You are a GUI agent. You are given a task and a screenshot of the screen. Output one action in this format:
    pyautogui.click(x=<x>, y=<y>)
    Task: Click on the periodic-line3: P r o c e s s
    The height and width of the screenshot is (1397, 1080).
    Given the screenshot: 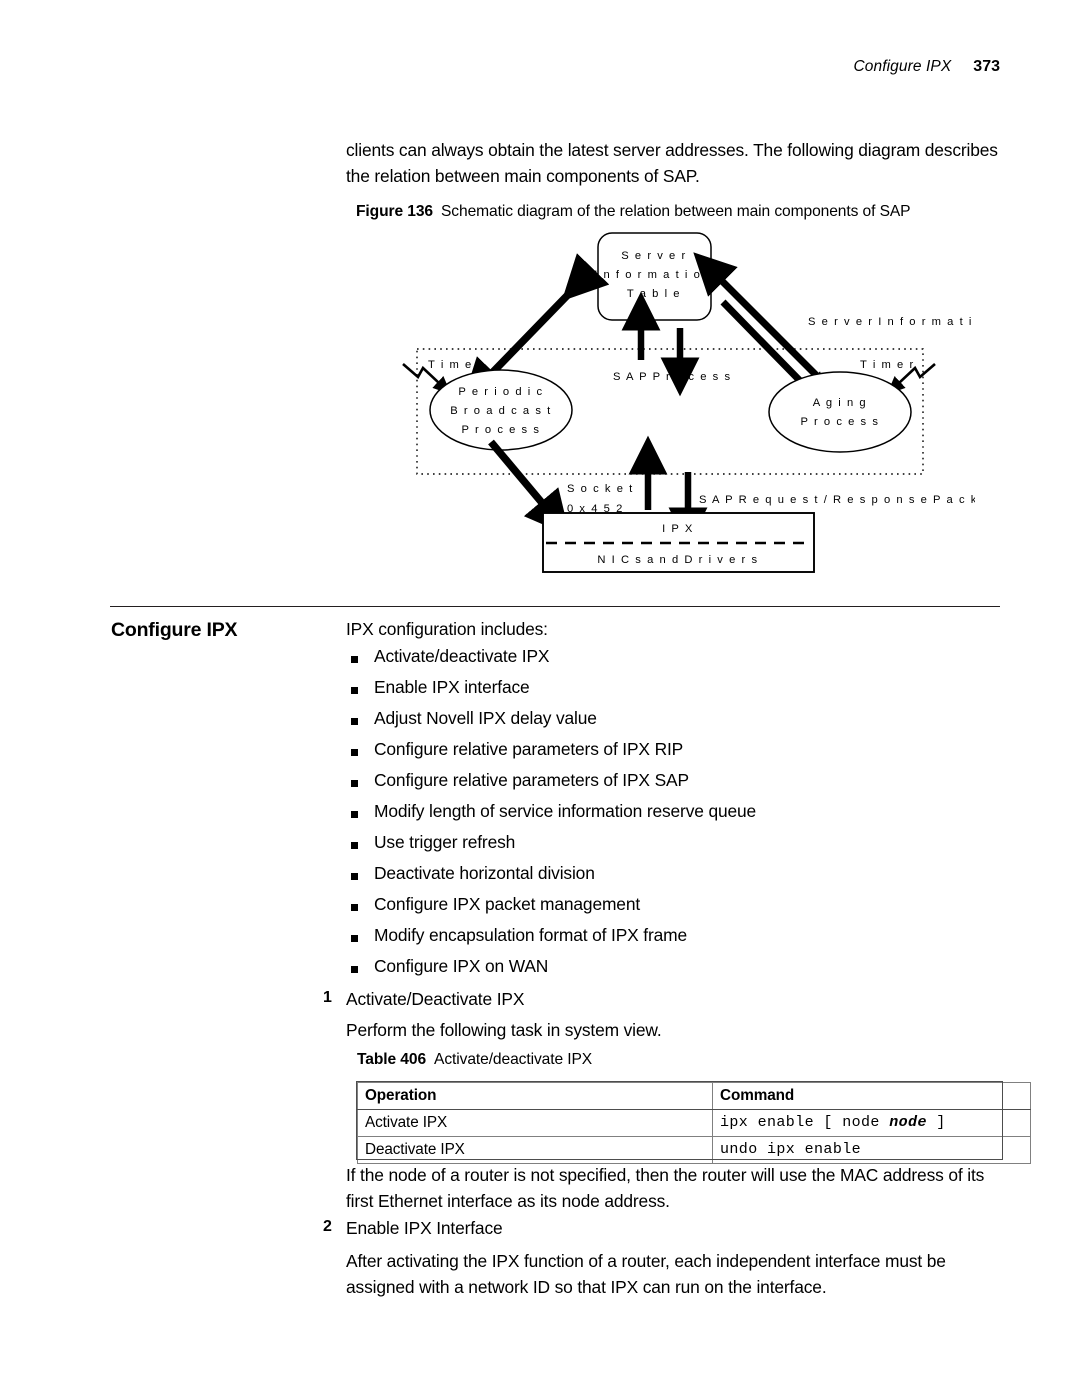 What is the action you would take?
    pyautogui.click(x=500, y=430)
    